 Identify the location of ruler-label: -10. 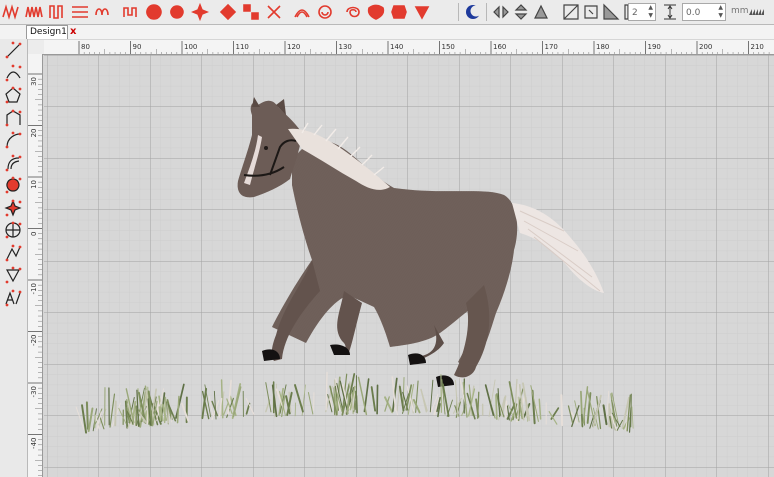
(34, 288).